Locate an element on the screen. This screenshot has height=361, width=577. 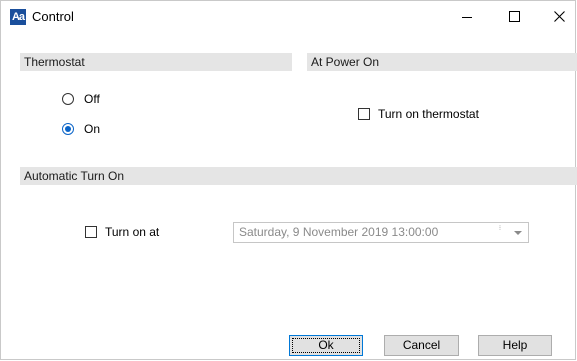
maximize-button is located at coordinates (514, 16).